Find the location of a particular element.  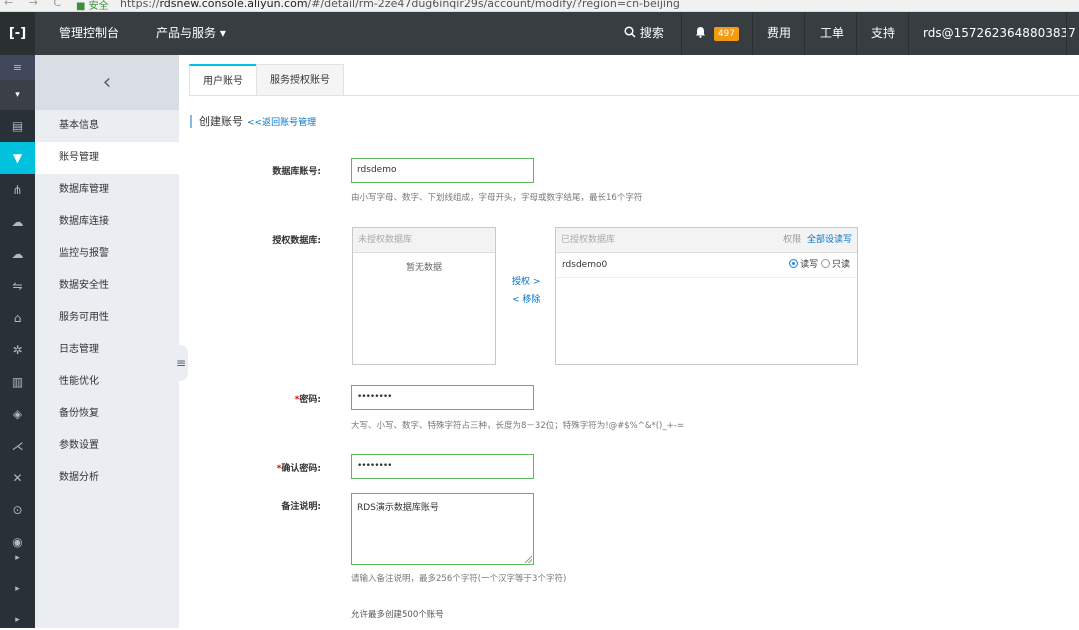

params-icon: ⋌ is located at coordinates (17, 446).